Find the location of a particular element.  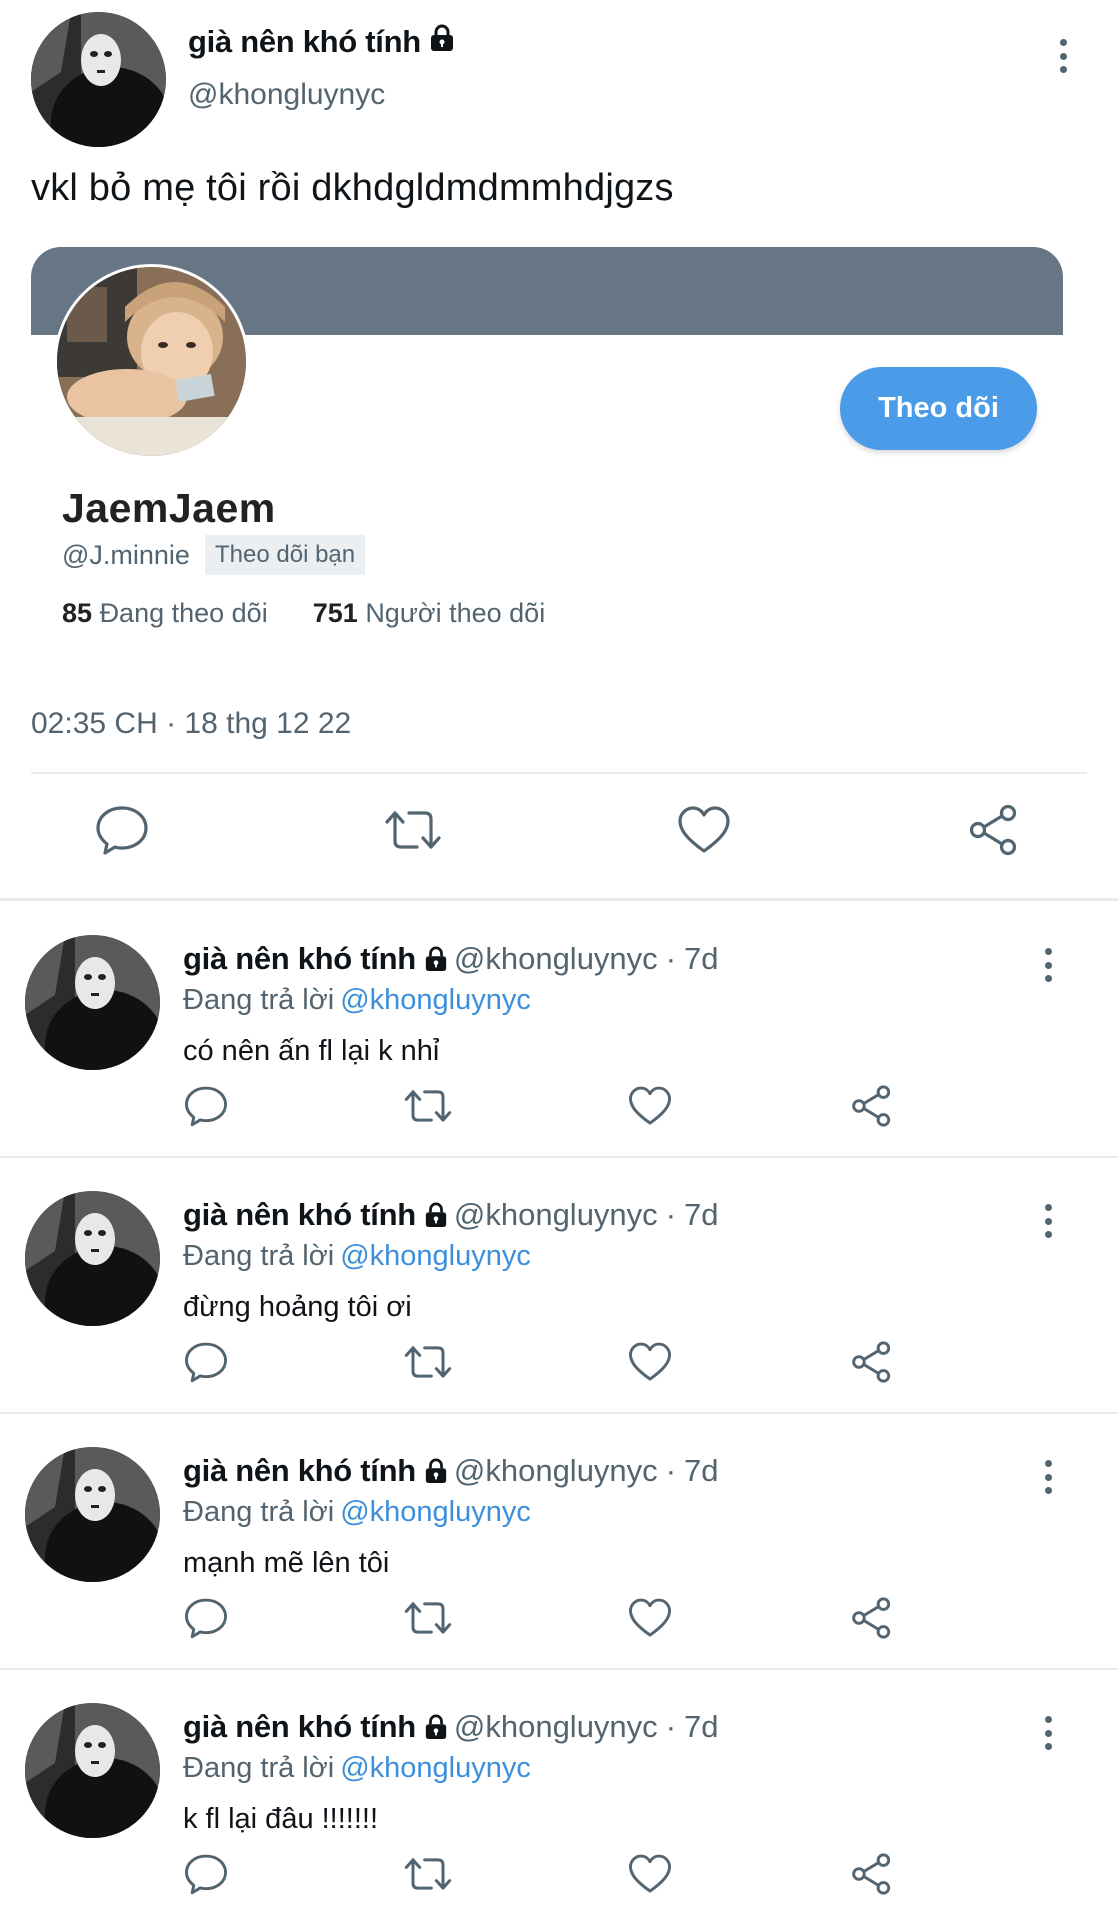

author-handle: @khongluynyc is located at coordinates (286, 95).